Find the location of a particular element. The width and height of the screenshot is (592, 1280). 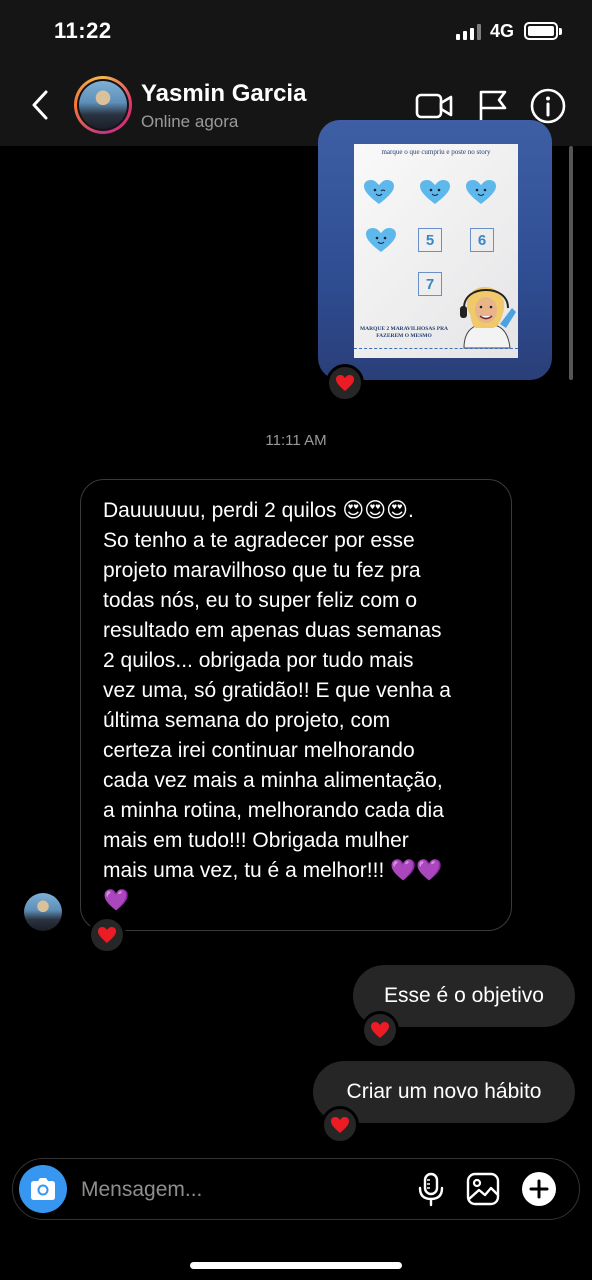

message-timestamp: 11:11 AM is located at coordinates (296, 440).